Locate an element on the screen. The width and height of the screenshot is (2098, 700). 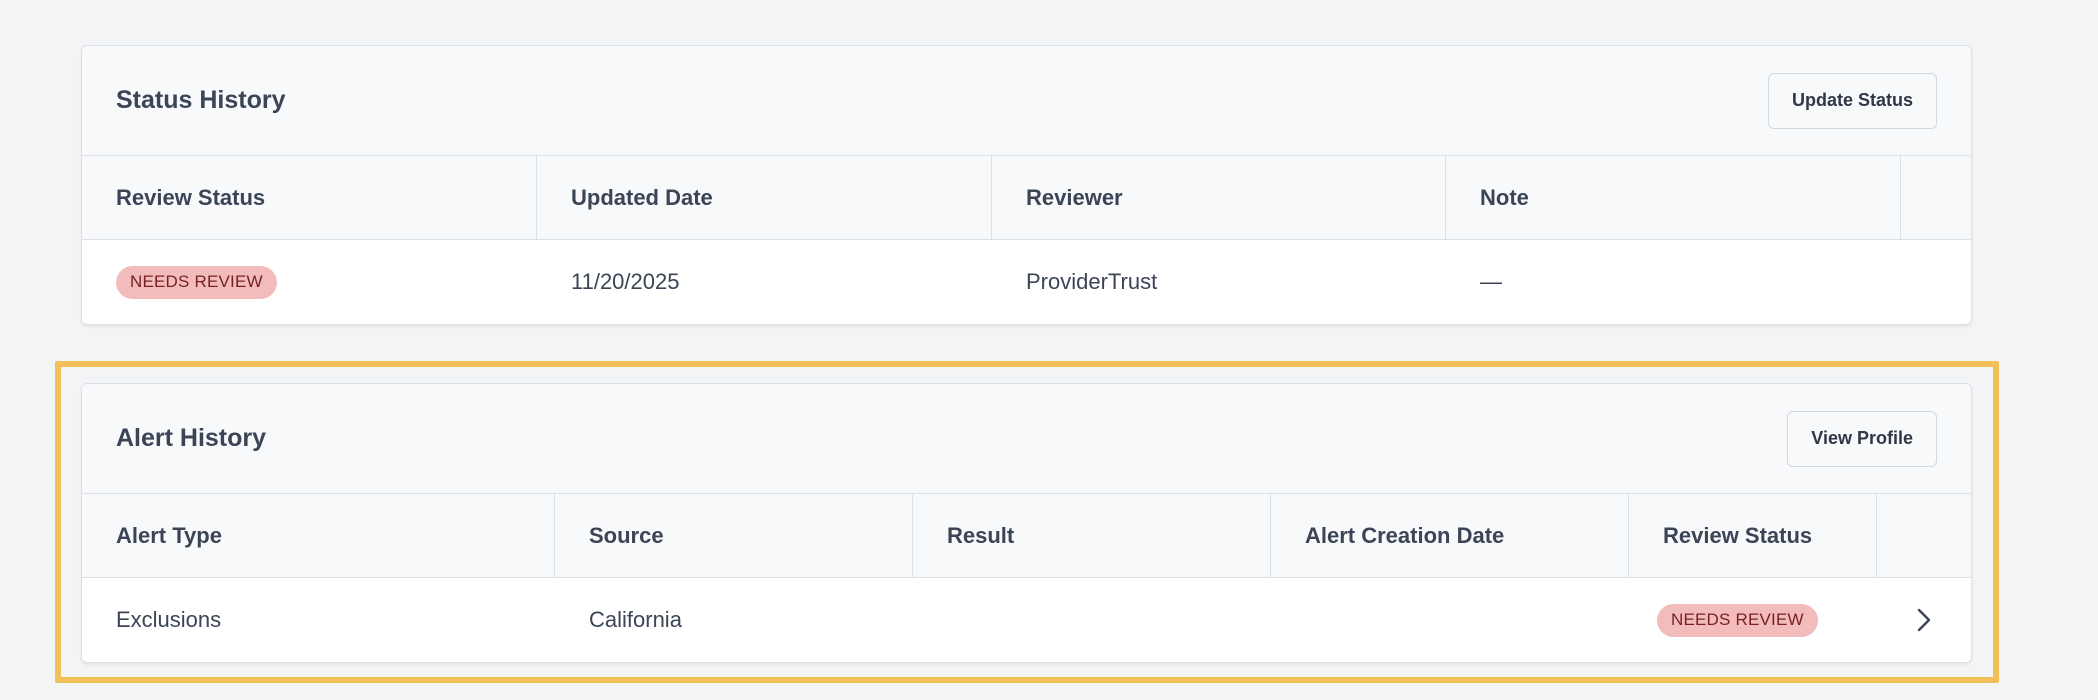
table-row: NEEDS REVIEW 11/20/2025 ProviderTrust — is located at coordinates (1026, 282).